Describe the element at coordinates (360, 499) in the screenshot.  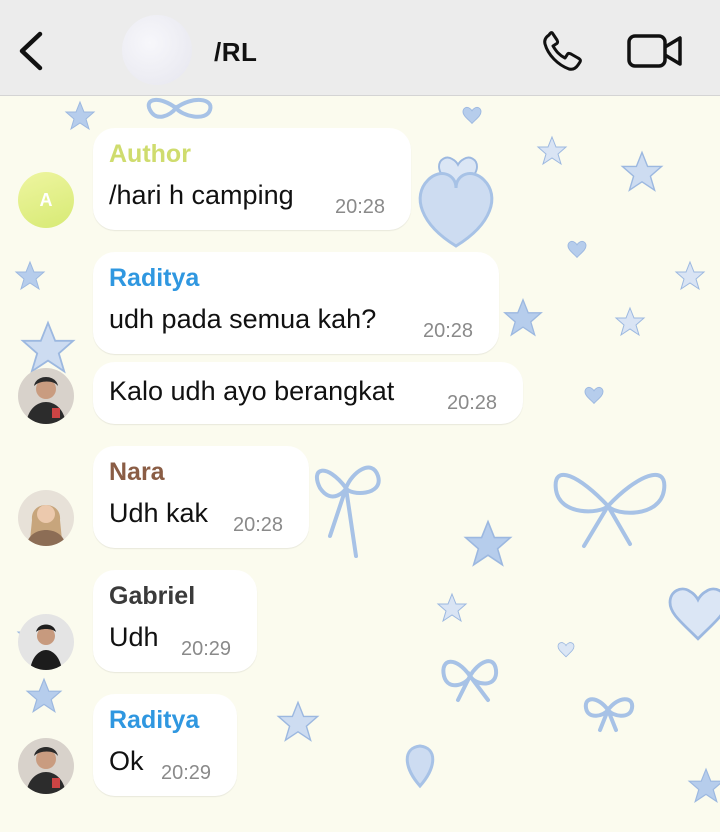
I see `message-row: Nara Udh kak 20:28` at that location.